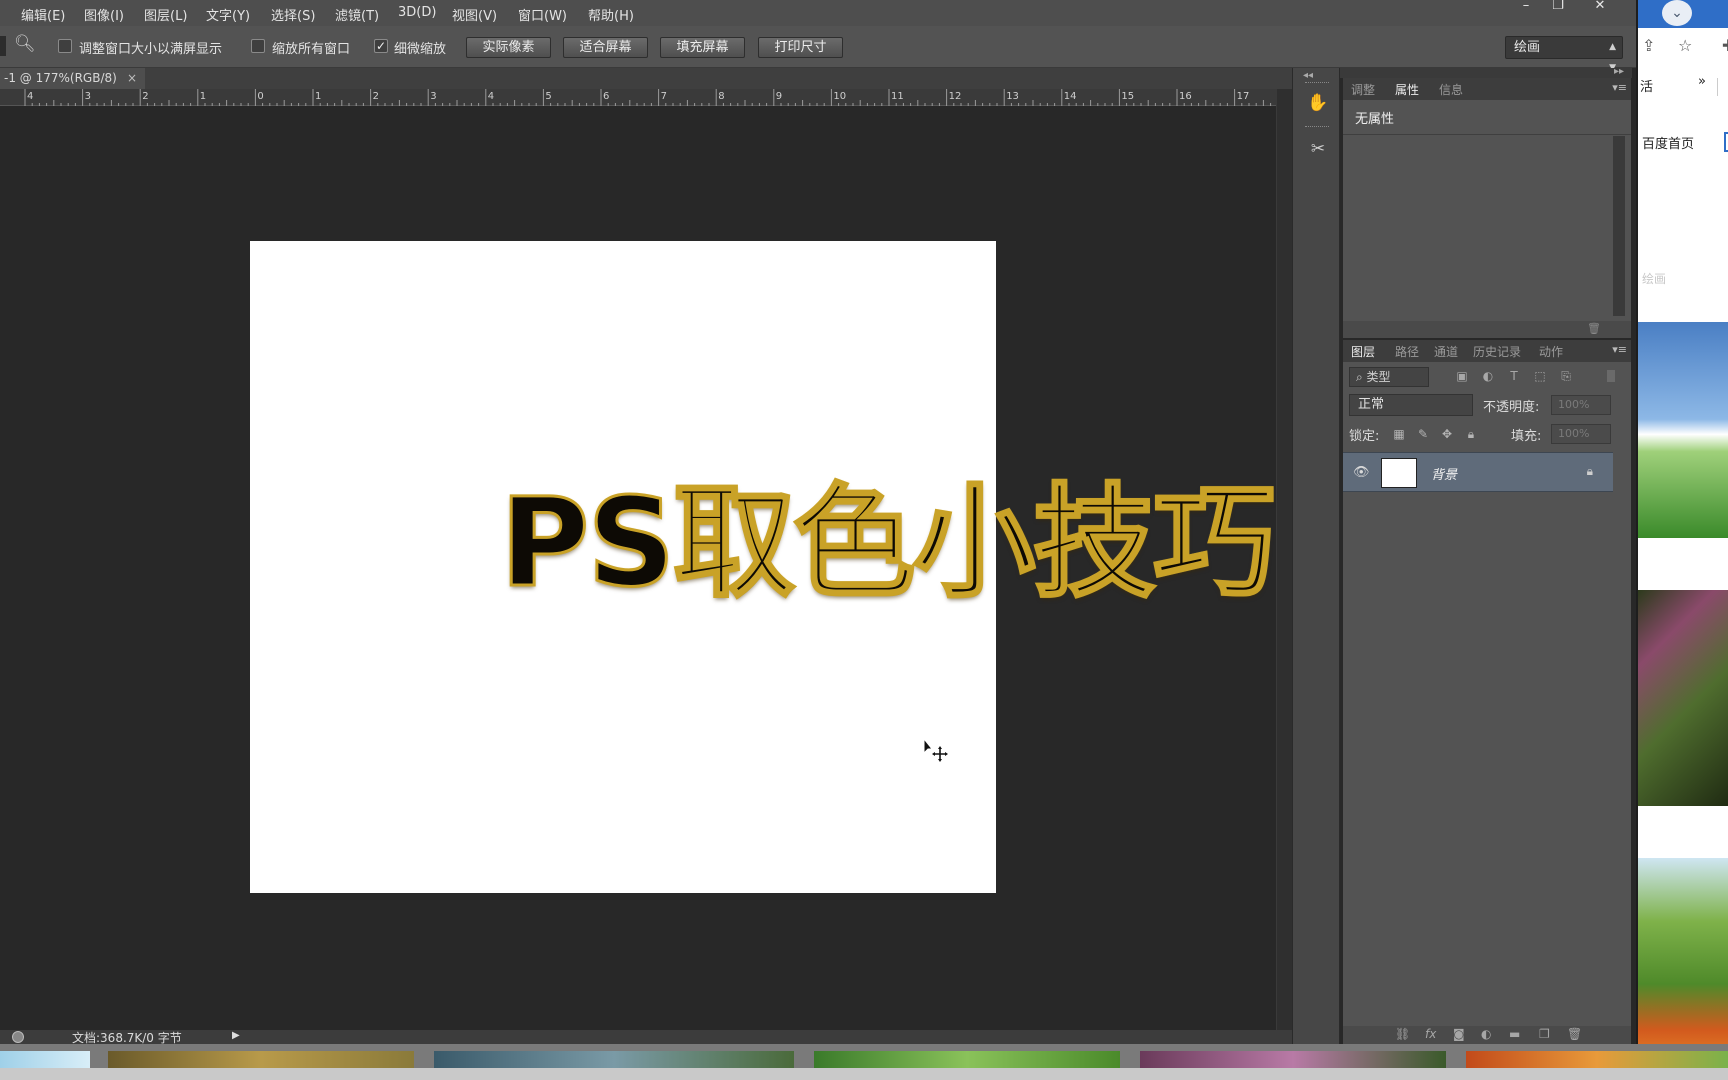 The height and width of the screenshot is (1080, 1728). What do you see at coordinates (1702, 81) in the screenshot?
I see `browser-chevron-icon: »` at bounding box center [1702, 81].